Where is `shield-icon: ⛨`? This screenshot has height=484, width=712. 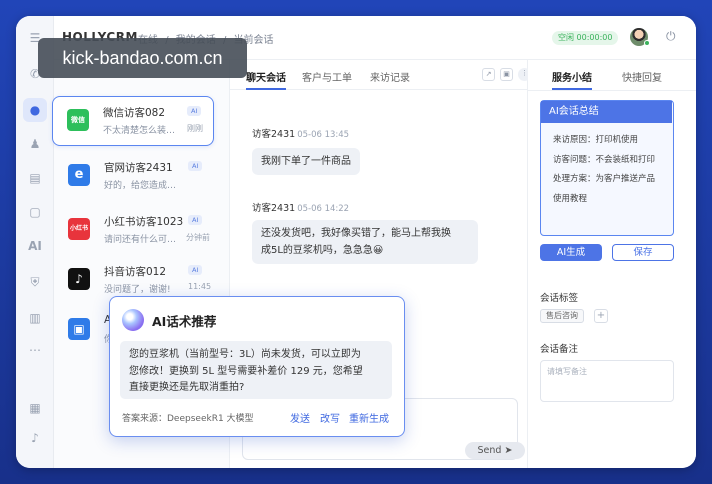
shield-icon: ⛨ is located at coordinates (35, 282).